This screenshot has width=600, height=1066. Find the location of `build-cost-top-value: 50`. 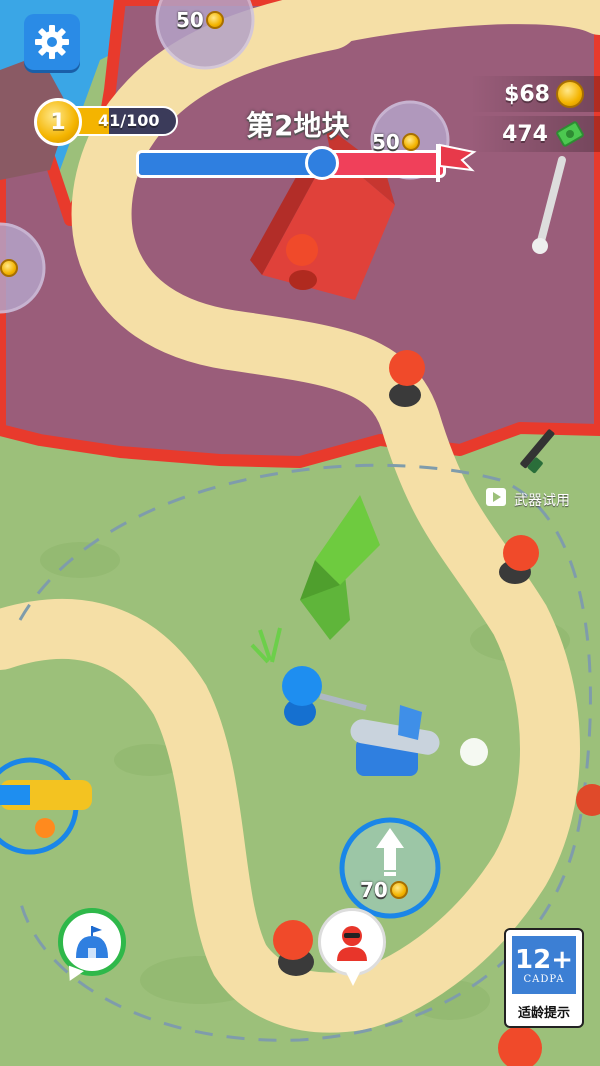

build-cost-top-value: 50 is located at coordinates (190, 20).